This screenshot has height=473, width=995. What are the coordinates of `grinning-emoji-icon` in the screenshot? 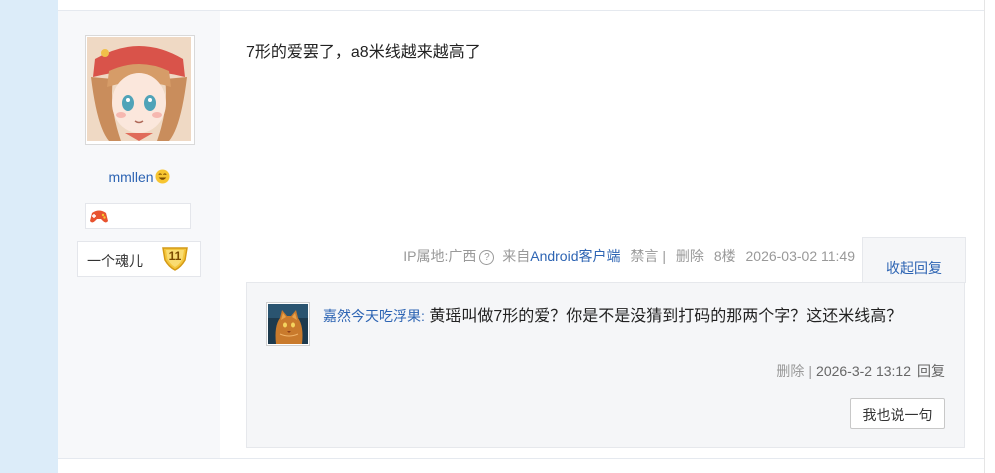 It's located at (162, 176).